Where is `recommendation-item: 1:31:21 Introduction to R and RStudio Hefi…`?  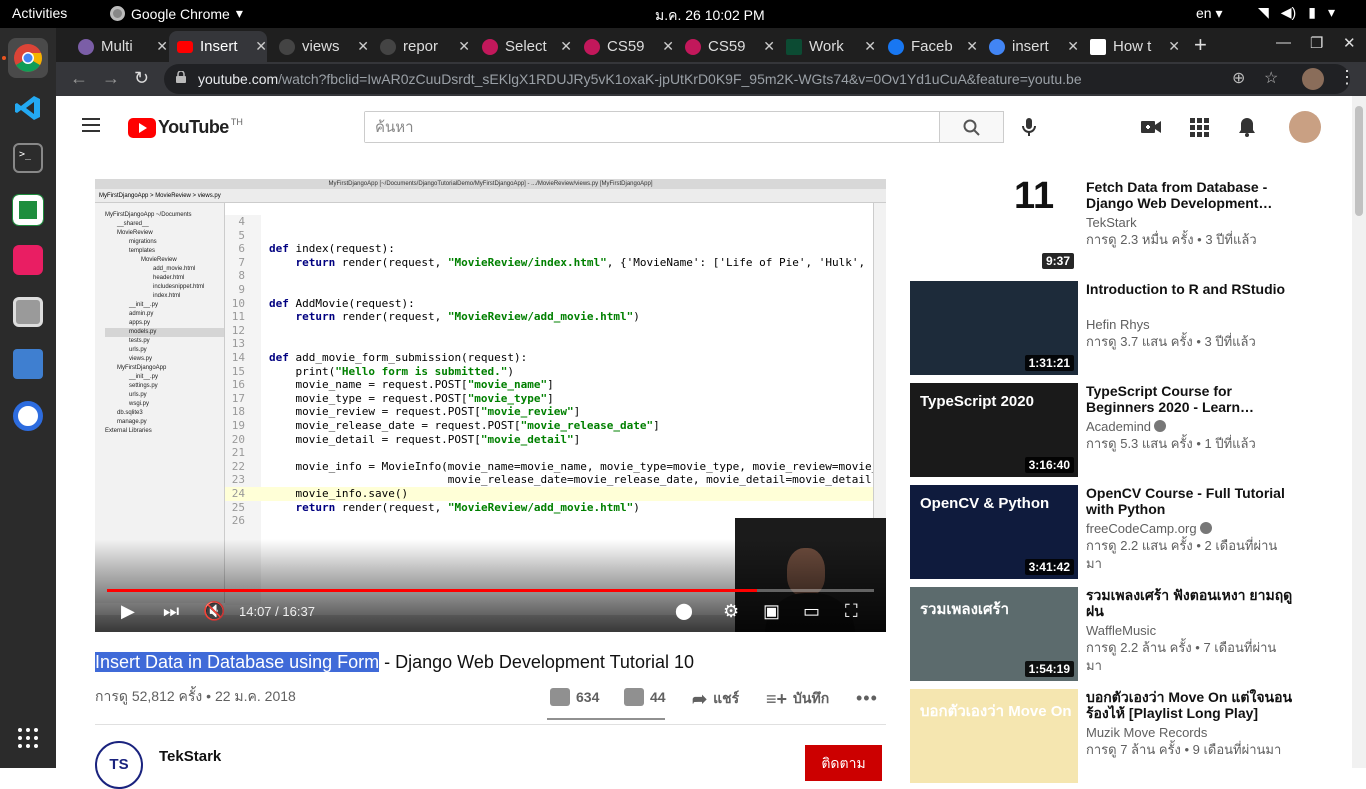
recommendation-item: 1:31:21 Introduction to R and RStudio Hefi… is located at coordinates (1110, 328).